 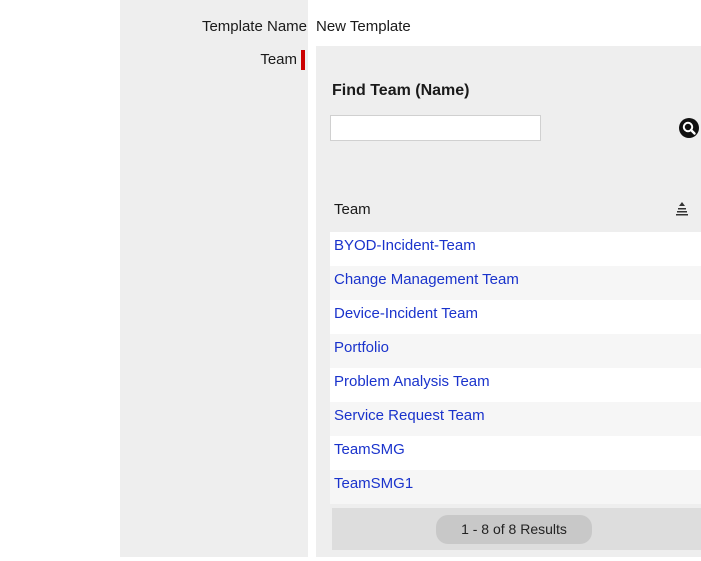 What do you see at coordinates (435, 128) in the screenshot?
I see `team-search-input` at bounding box center [435, 128].